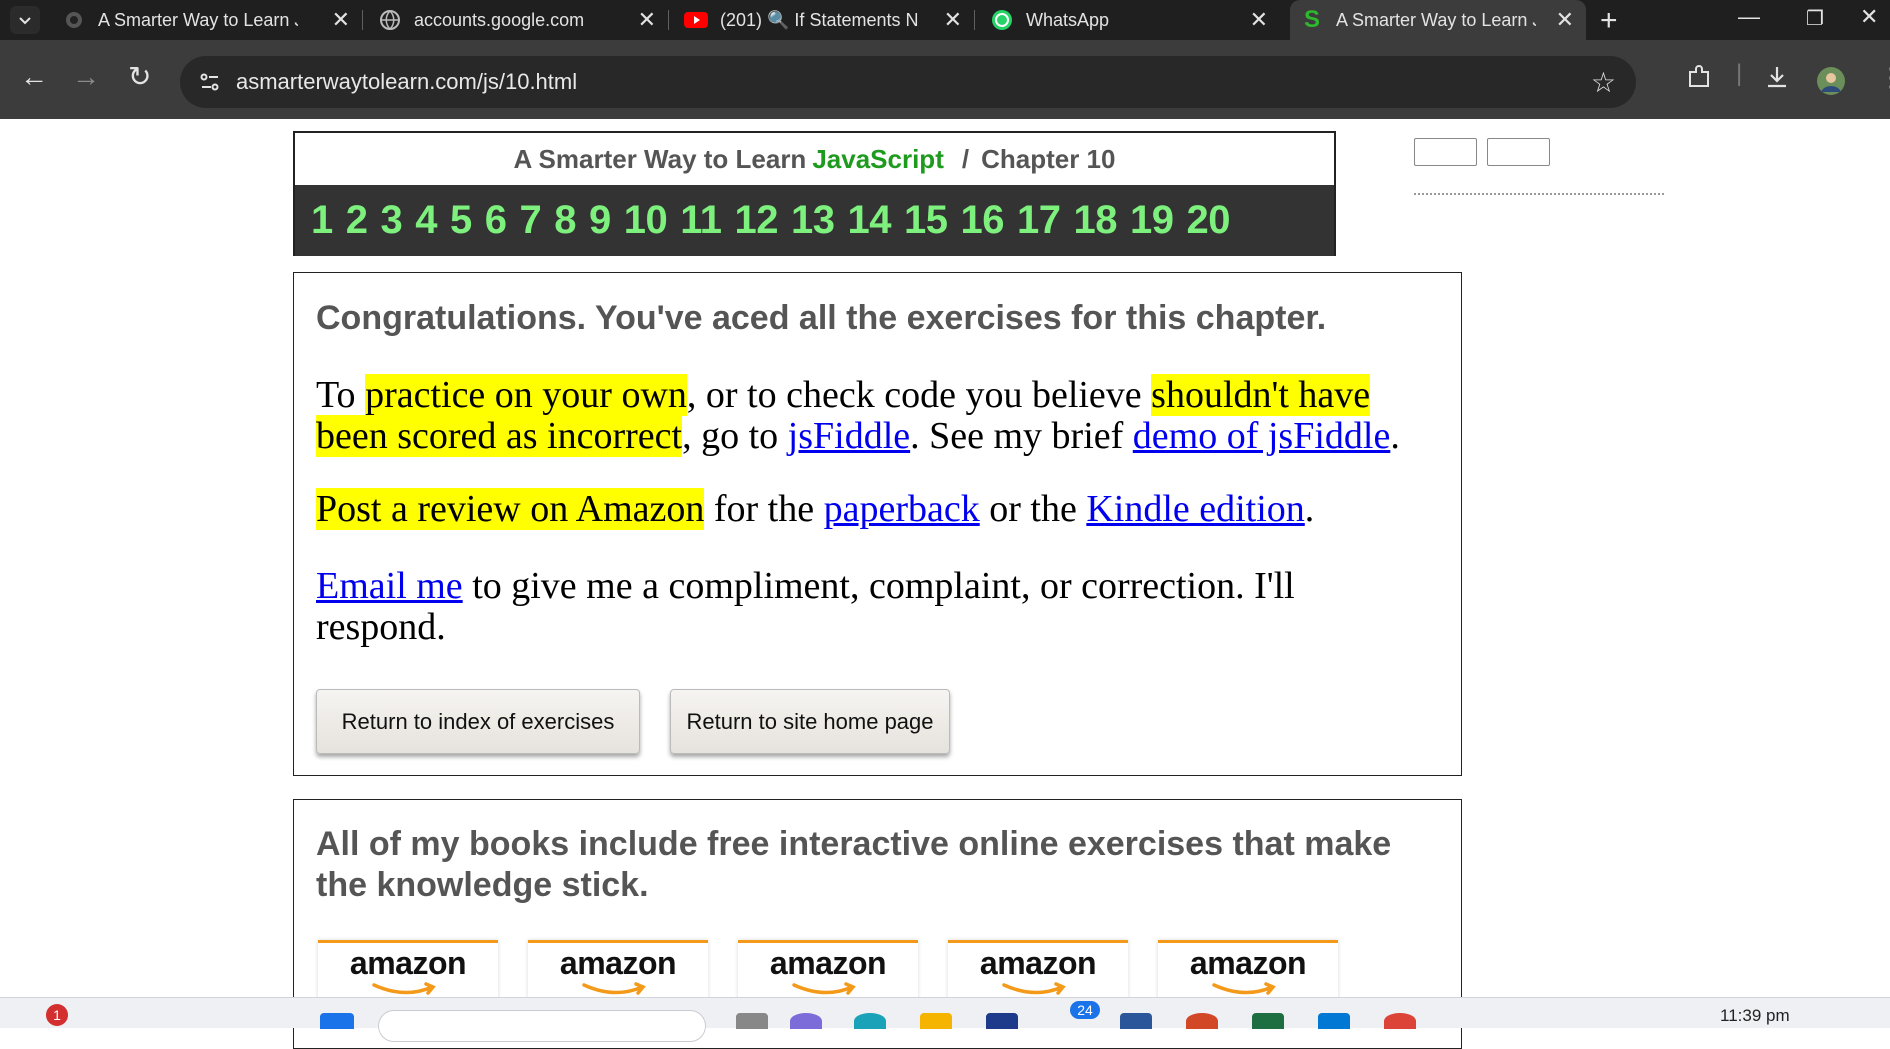 Image resolution: width=1890 pixels, height=1049 pixels. What do you see at coordinates (510, 509) in the screenshot?
I see `highlight-text: Post a review on Amazon` at bounding box center [510, 509].